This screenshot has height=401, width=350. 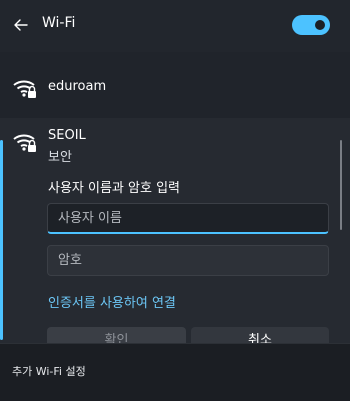 What do you see at coordinates (175, 88) in the screenshot?
I see `network-item-eduroam: eduroam` at bounding box center [175, 88].